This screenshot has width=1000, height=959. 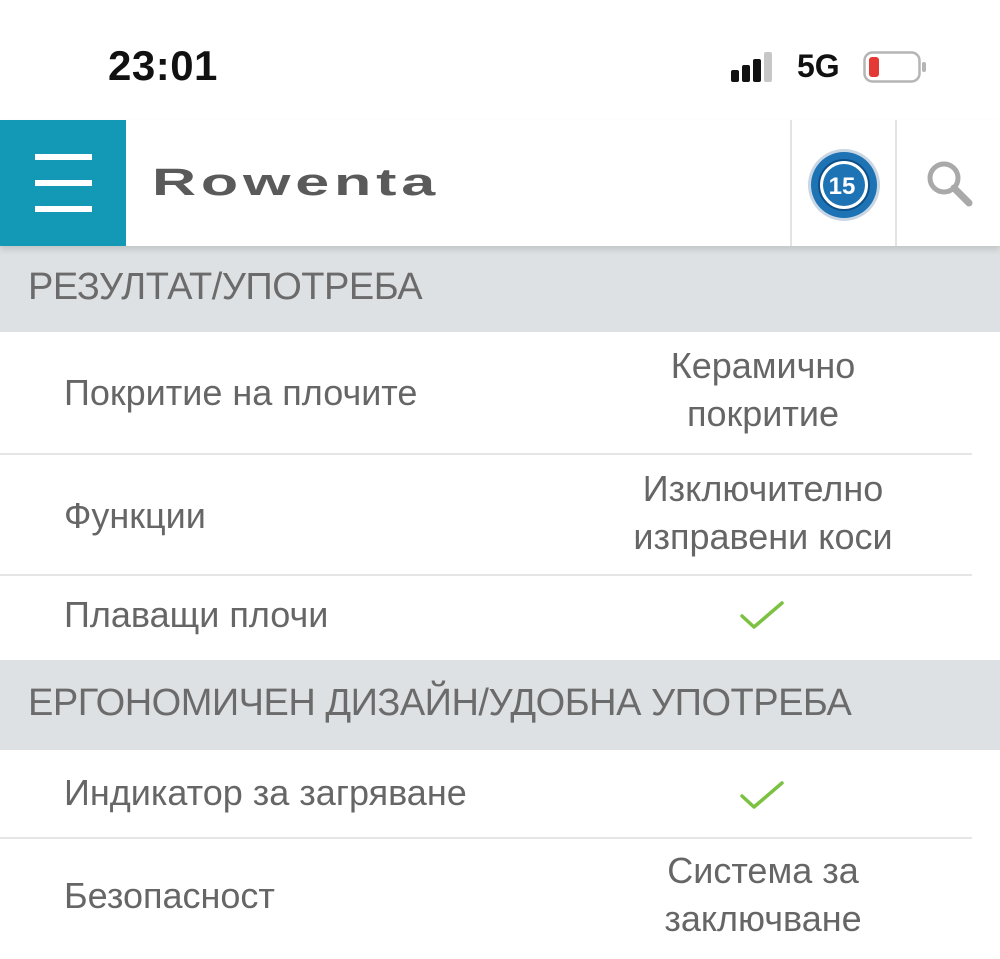 I want to click on row-value: Система за заключване, so click(x=763, y=894).